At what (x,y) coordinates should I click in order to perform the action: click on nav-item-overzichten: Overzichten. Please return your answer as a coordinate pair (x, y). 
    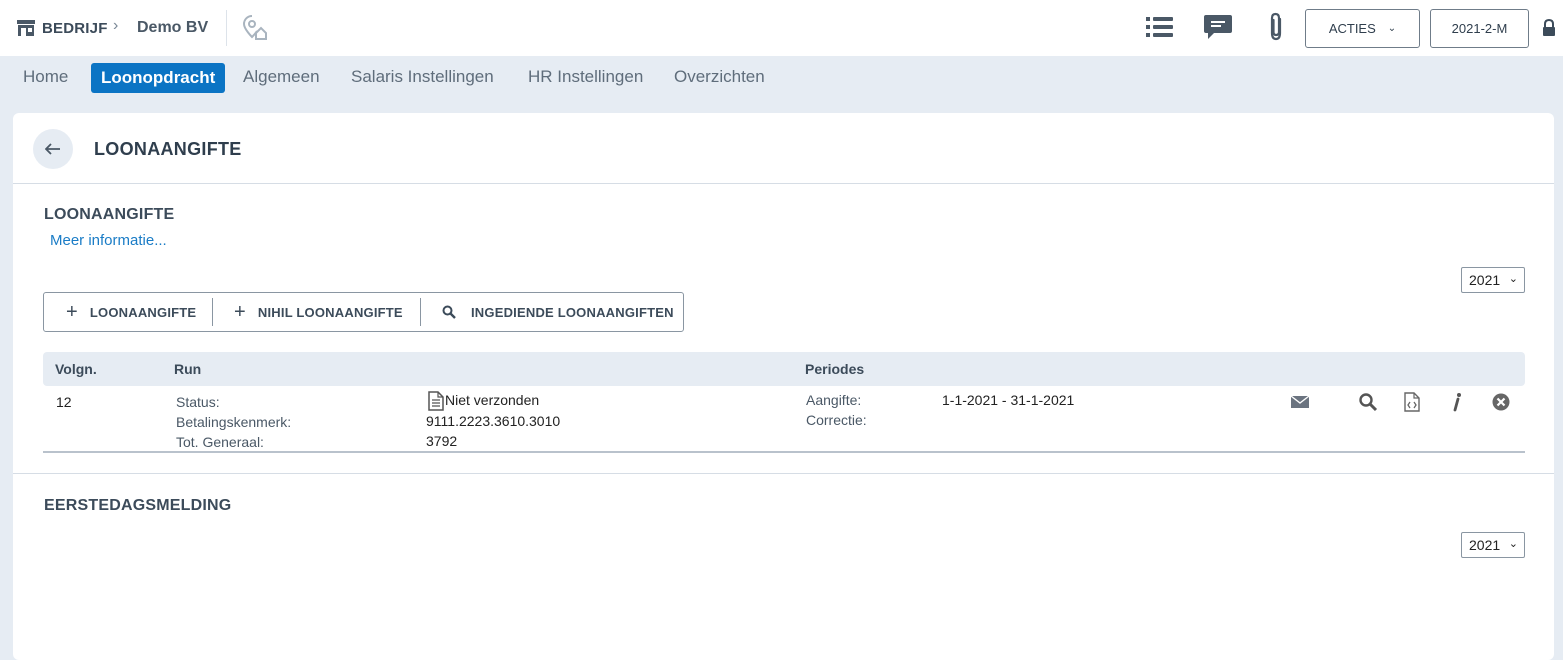
    Looking at the image, I should click on (719, 77).